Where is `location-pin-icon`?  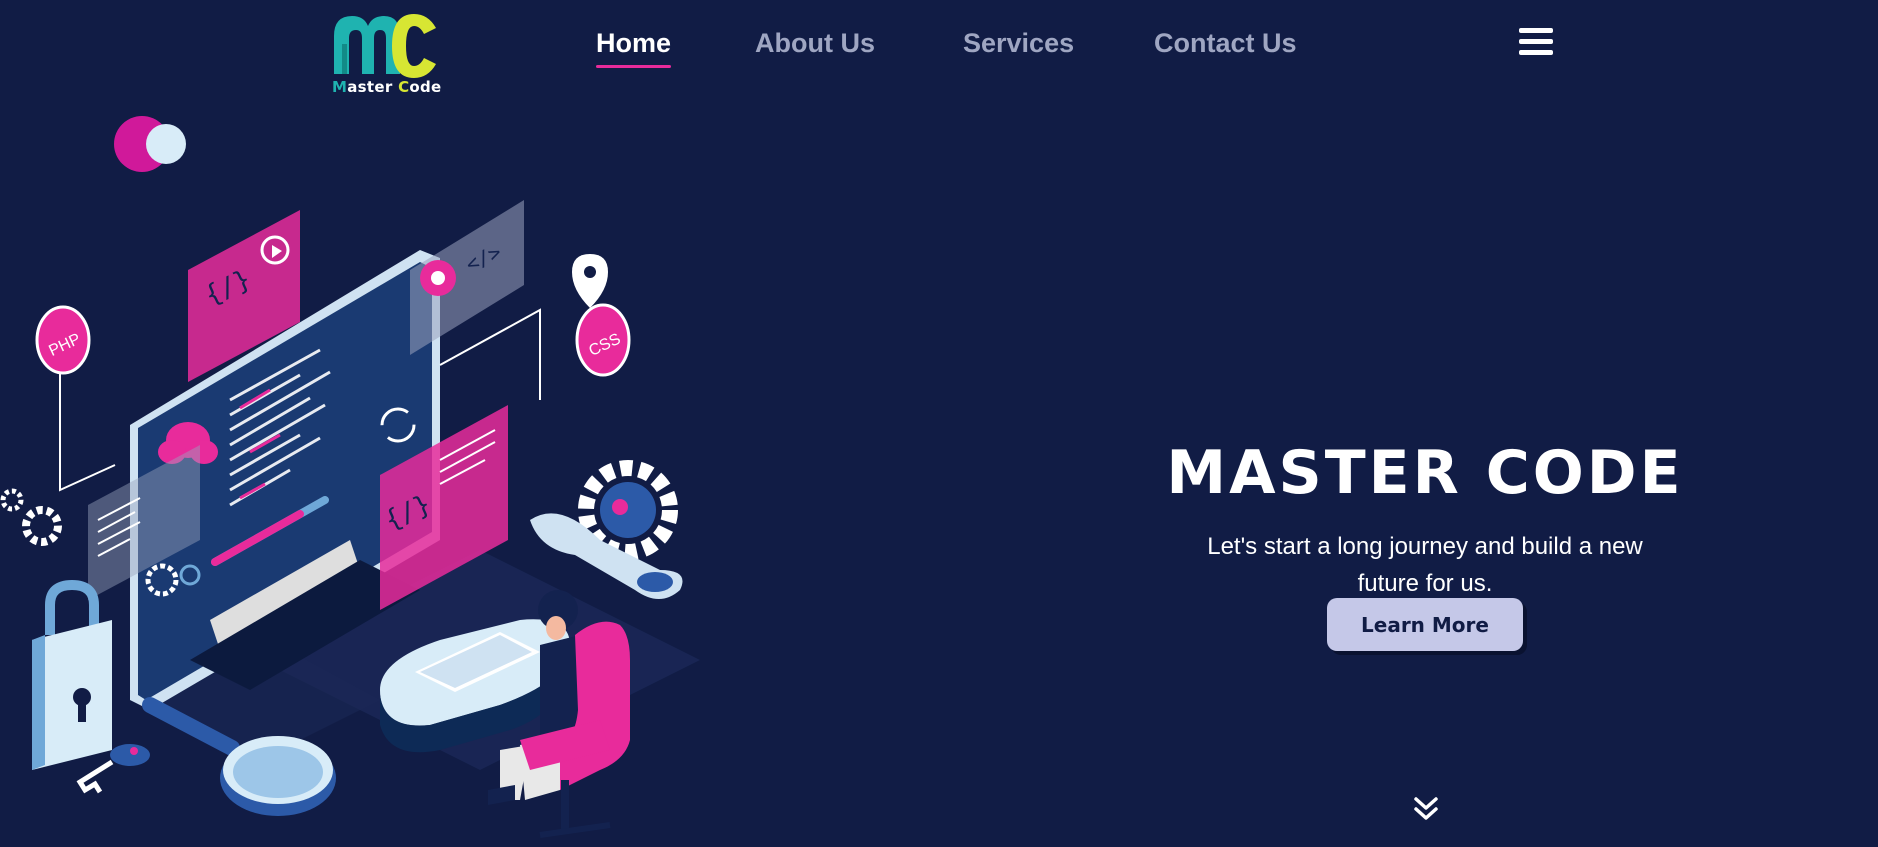
location-pin-icon is located at coordinates (590, 281).